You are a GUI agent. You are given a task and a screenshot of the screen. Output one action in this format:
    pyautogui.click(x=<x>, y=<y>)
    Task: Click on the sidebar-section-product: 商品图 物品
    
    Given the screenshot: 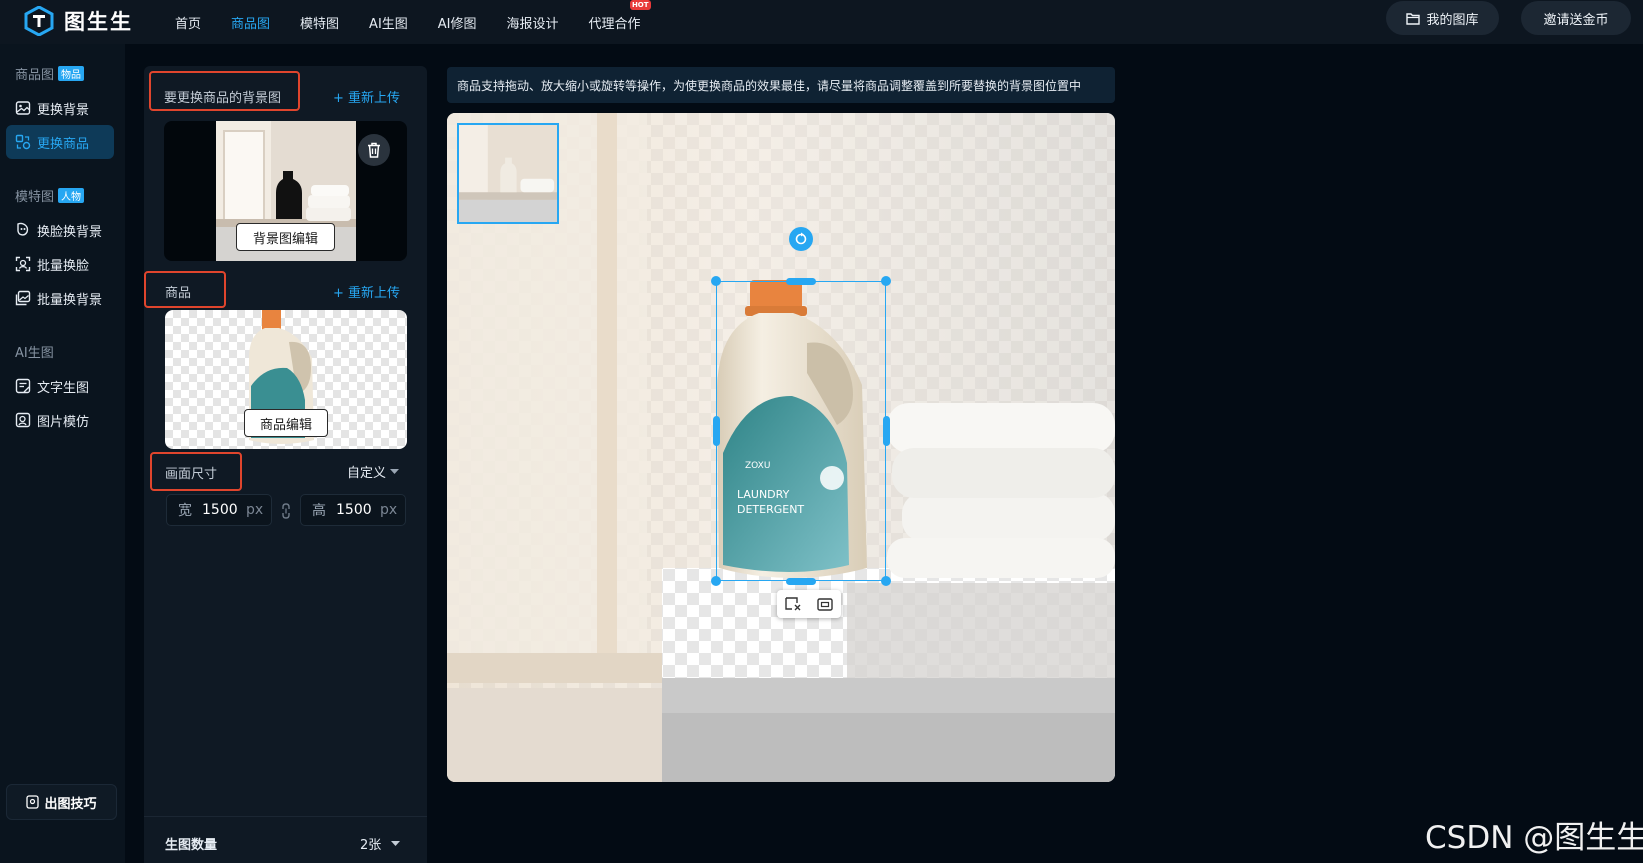 What is the action you would take?
    pyautogui.click(x=50, y=73)
    